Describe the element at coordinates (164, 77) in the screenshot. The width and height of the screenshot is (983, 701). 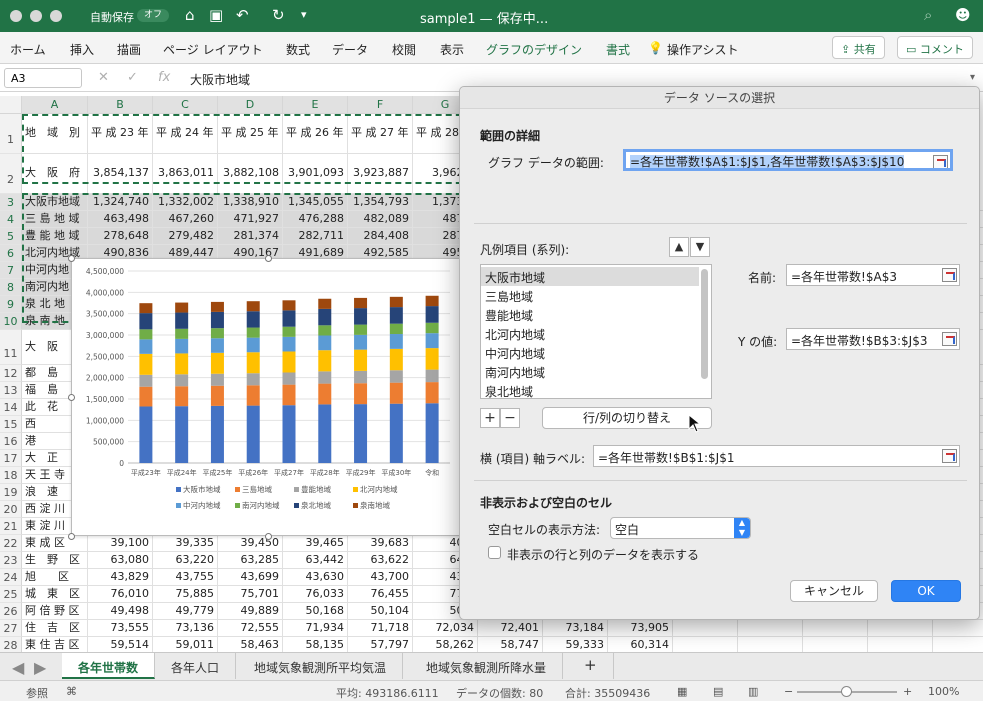
I see `insert-function-icon: fx` at that location.